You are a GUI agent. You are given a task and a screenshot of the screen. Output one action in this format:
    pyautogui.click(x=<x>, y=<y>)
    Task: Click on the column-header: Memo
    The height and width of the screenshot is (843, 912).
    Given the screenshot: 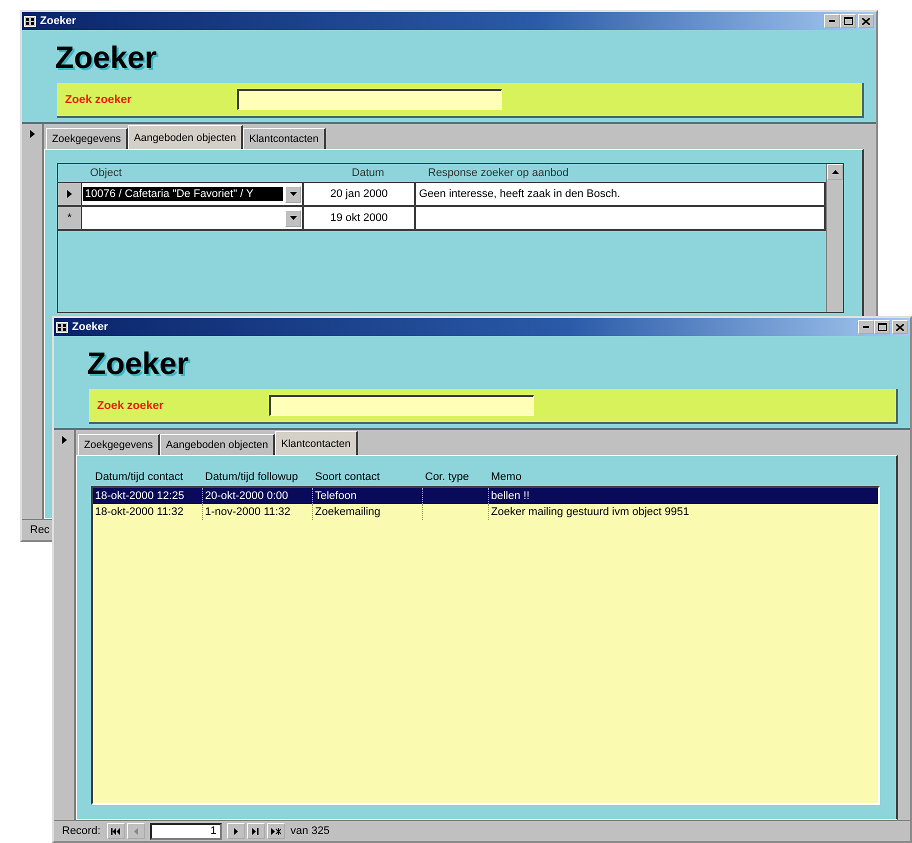 What is the action you would take?
    pyautogui.click(x=506, y=477)
    